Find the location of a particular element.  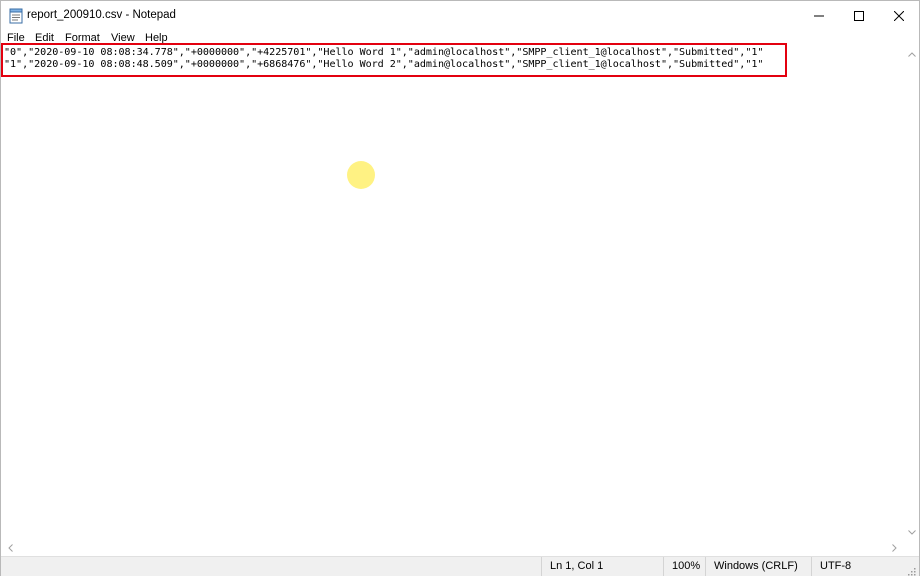

minimize-button is located at coordinates (819, 16).